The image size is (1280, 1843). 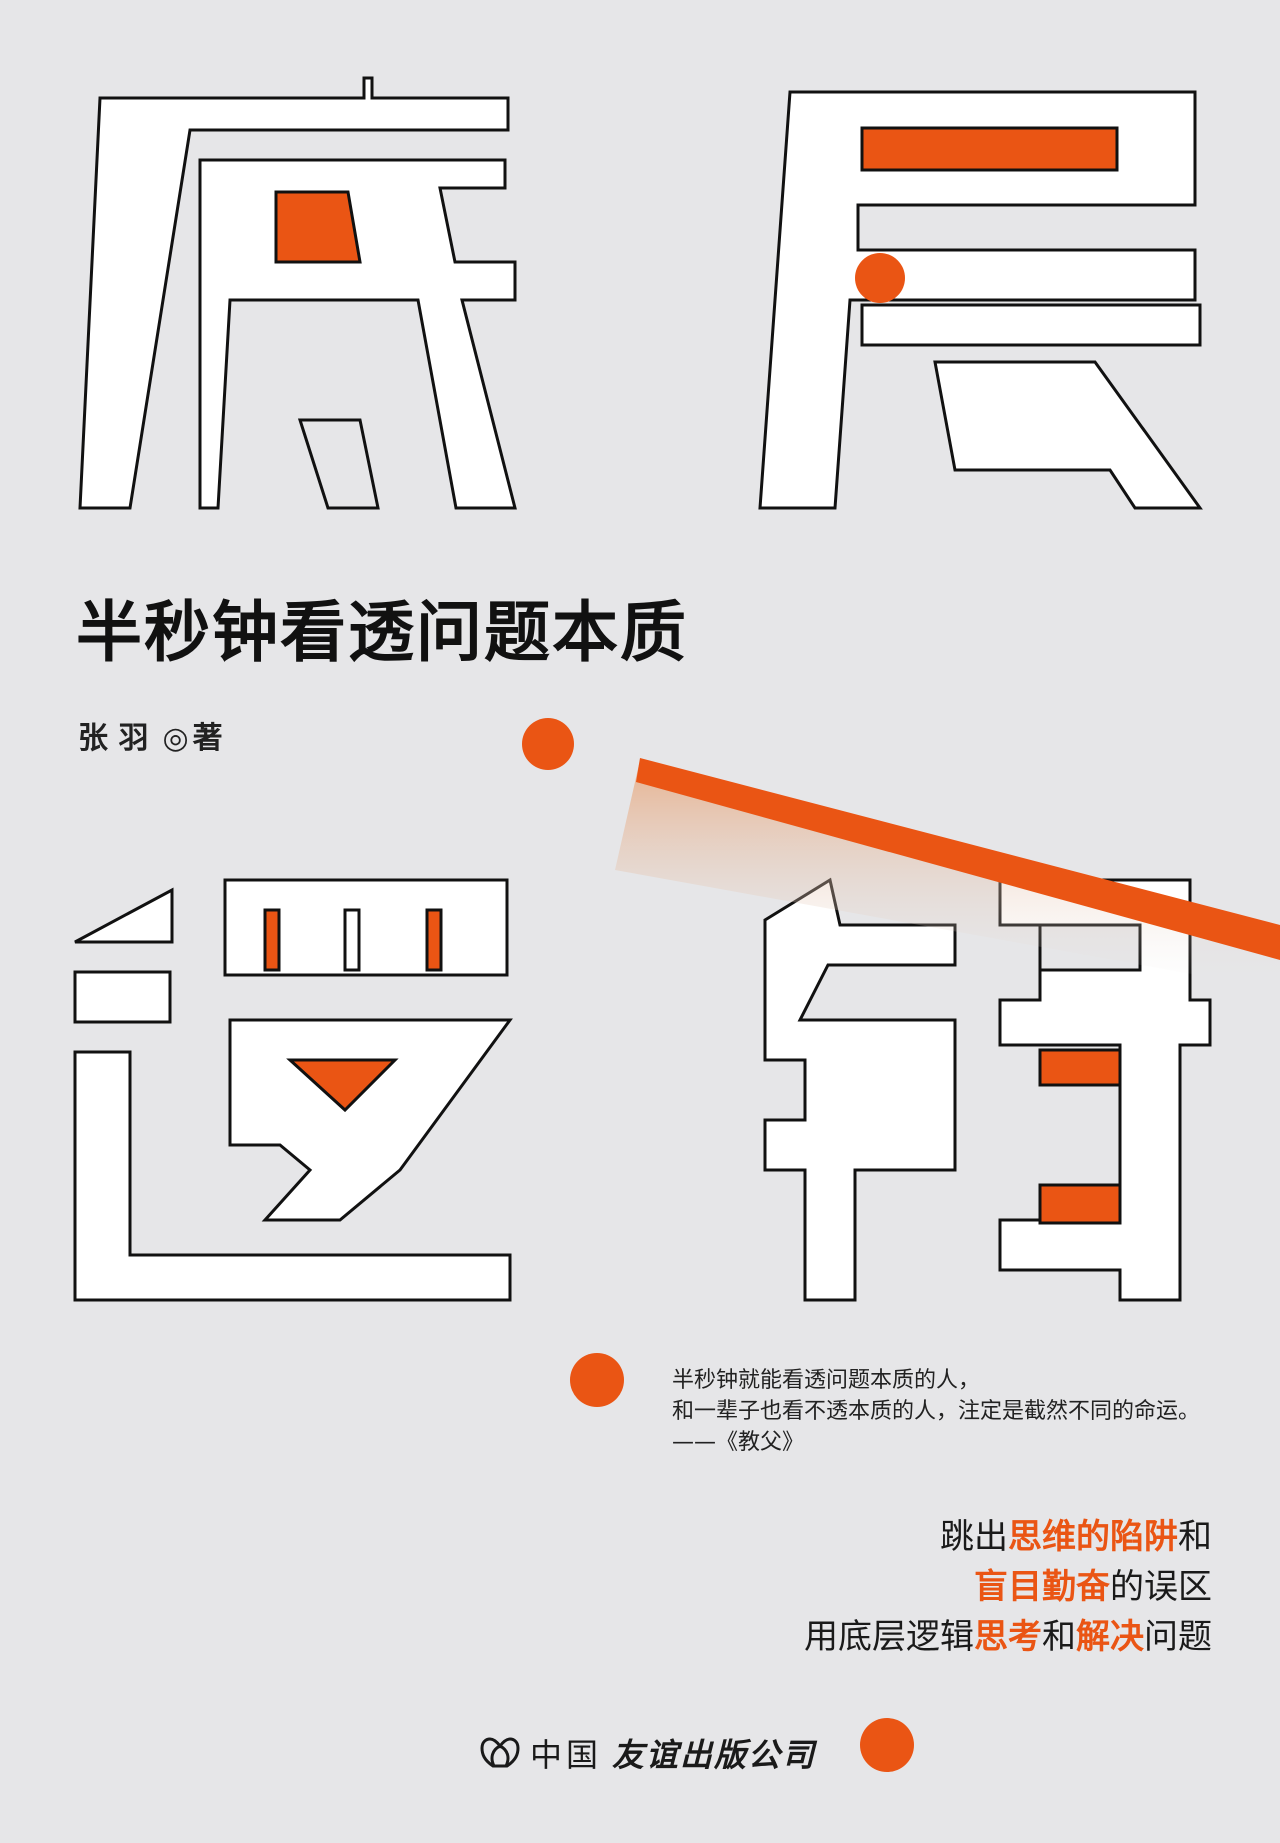 What do you see at coordinates (382, 632) in the screenshot?
I see `book-subtitle: 半秒钟看透问题本质` at bounding box center [382, 632].